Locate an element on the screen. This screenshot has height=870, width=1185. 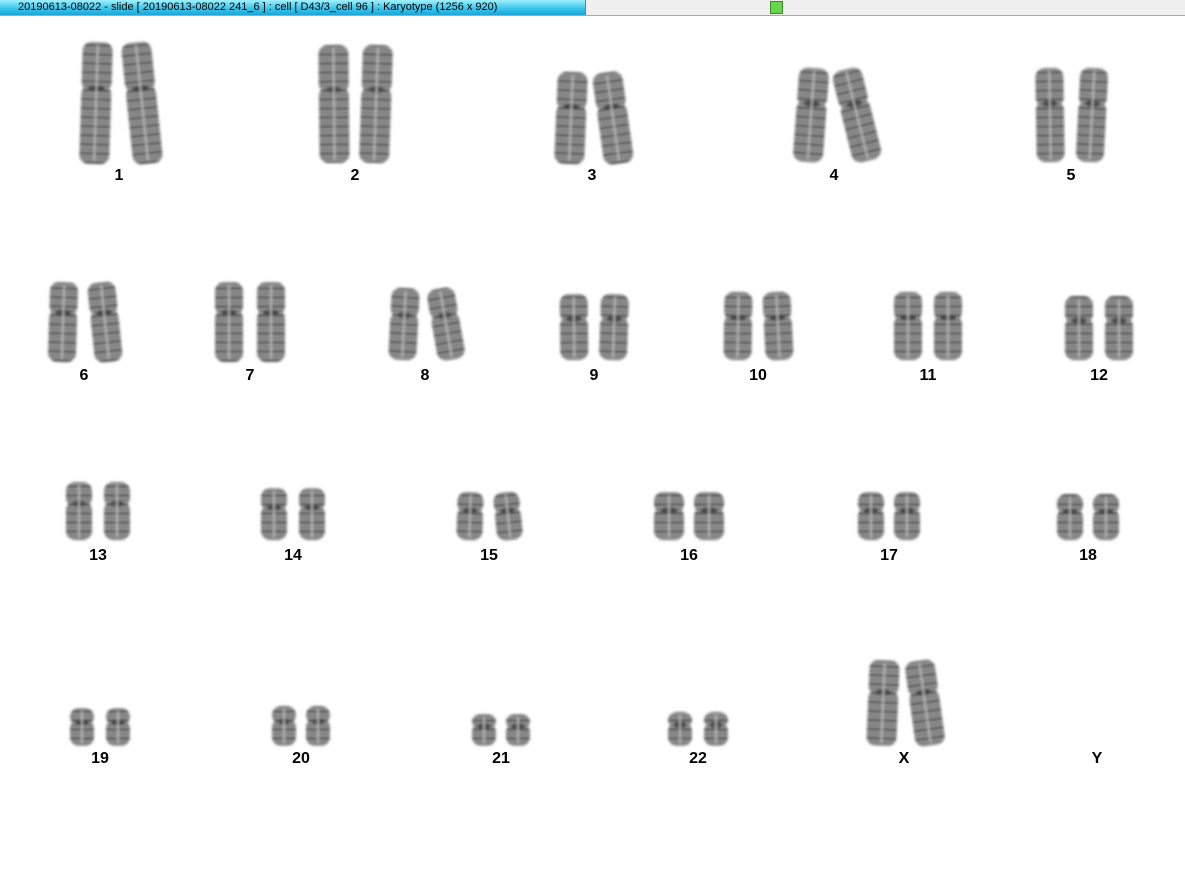
chromosome-22-a is located at coordinates (680, 729).